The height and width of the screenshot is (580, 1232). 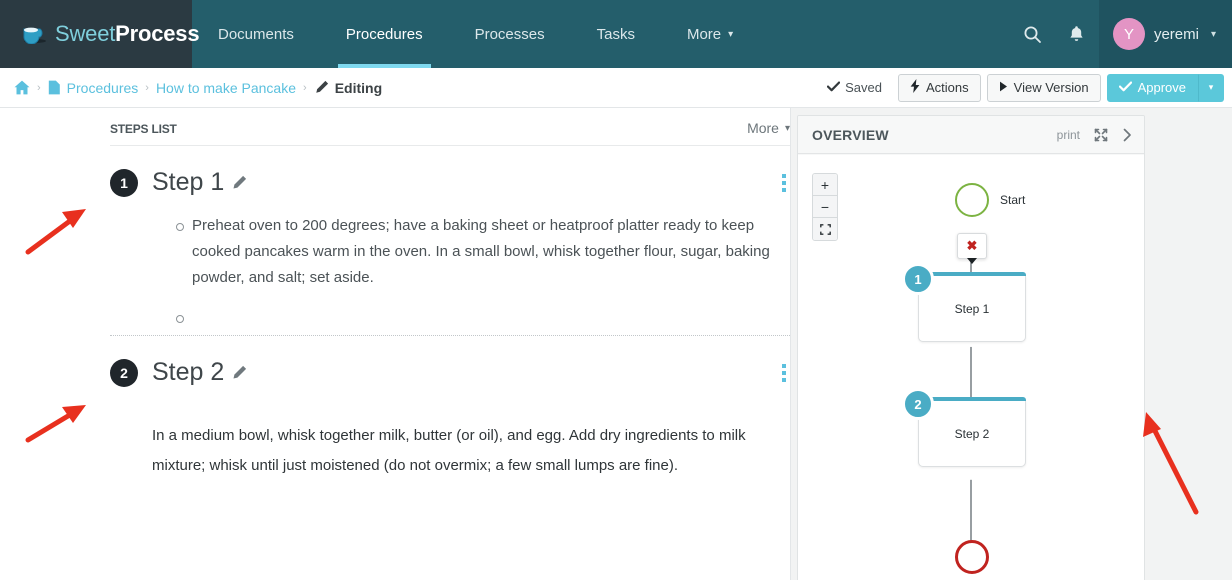 I want to click on flow-node-step-1-label: Step 1, so click(x=972, y=308).